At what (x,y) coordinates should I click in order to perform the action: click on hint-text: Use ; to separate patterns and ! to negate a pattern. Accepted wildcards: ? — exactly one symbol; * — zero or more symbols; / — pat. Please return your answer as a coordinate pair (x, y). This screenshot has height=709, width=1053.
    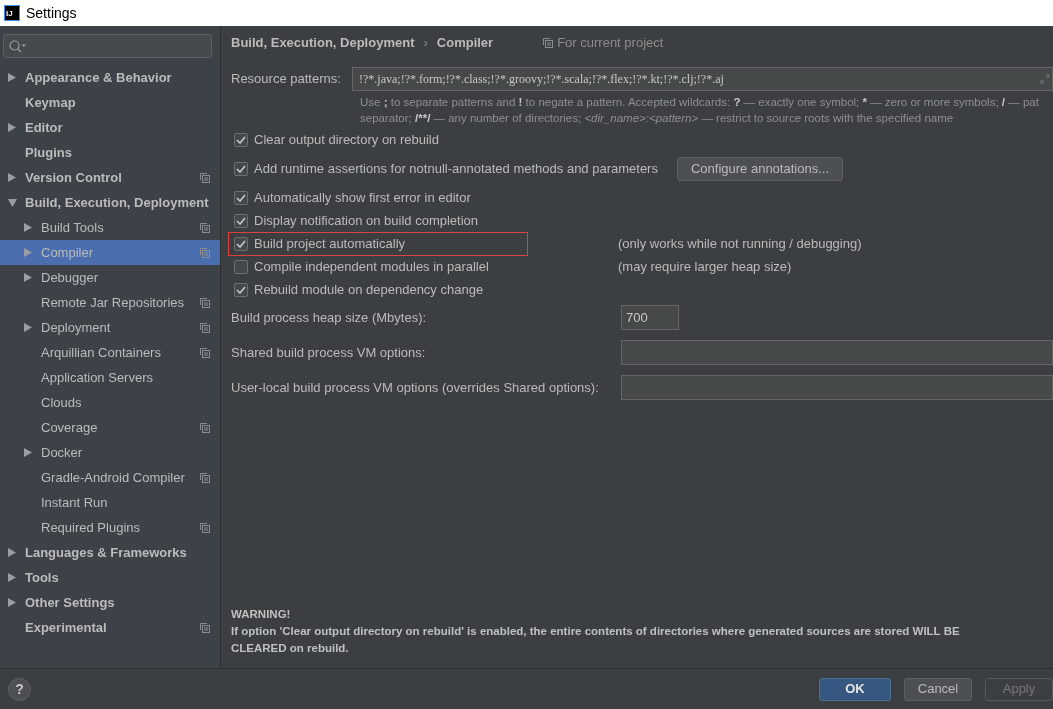
    Looking at the image, I should click on (700, 102).